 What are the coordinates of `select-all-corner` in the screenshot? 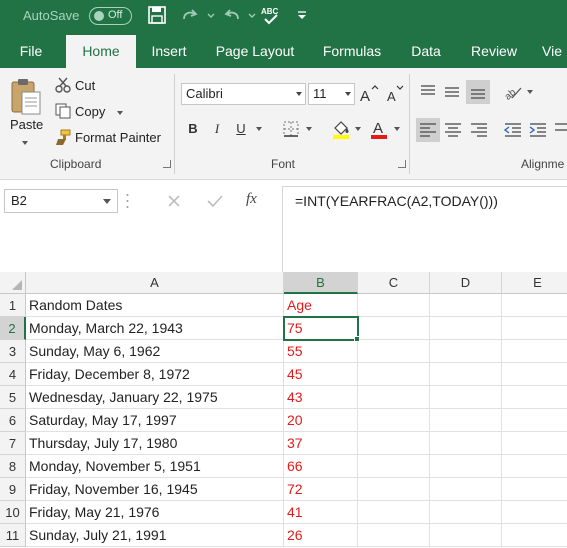 It's located at (13, 283).